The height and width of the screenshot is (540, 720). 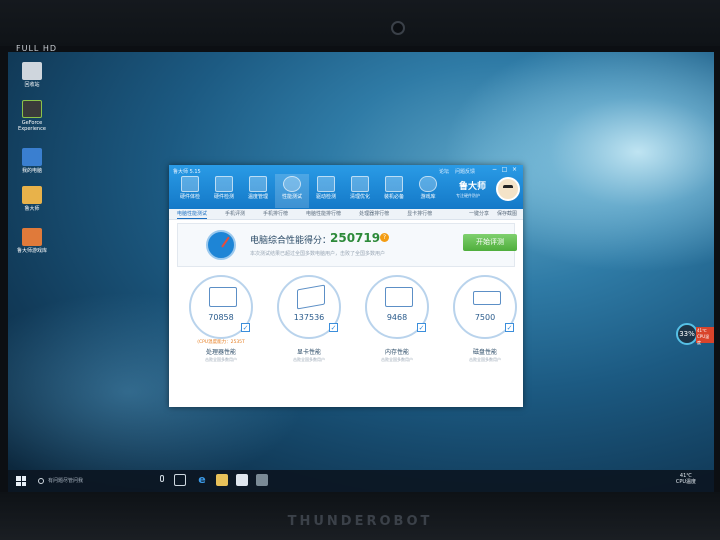 What do you see at coordinates (32, 237) in the screenshot?
I see `ludashi-gamelib-icon` at bounding box center [32, 237].